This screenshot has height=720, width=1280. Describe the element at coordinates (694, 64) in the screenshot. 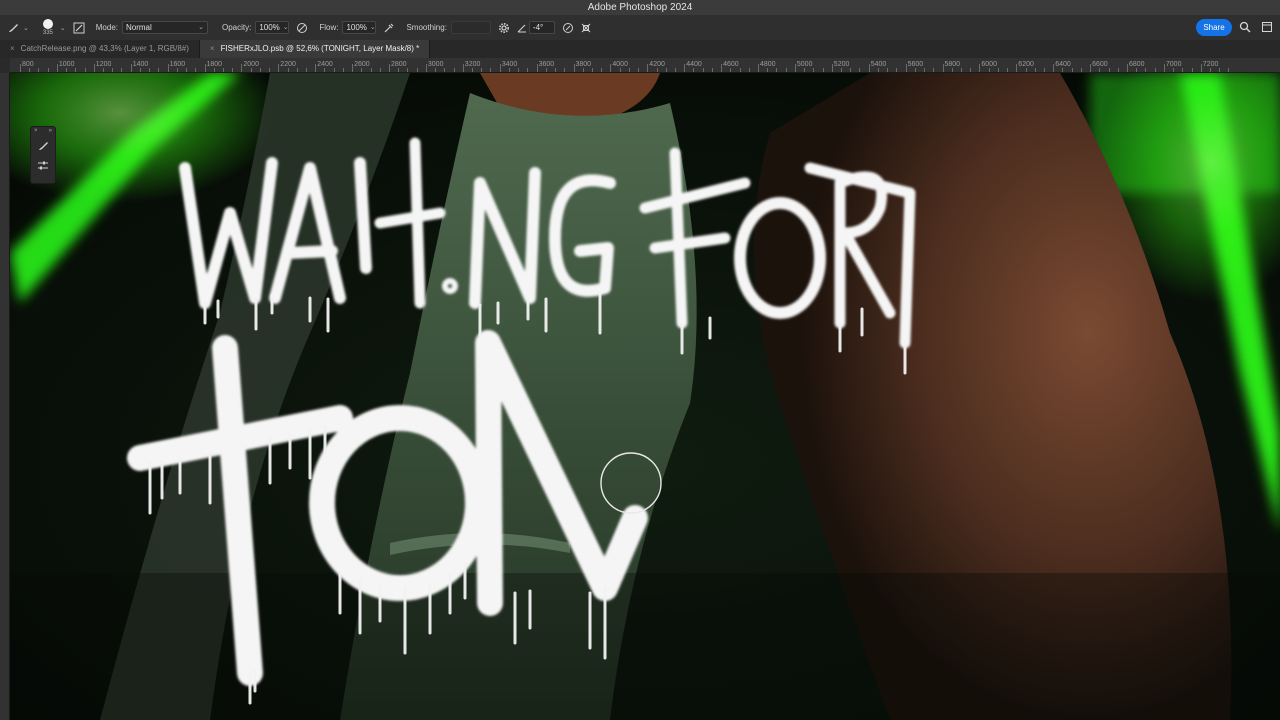

I see `ruler-label: 4400` at that location.